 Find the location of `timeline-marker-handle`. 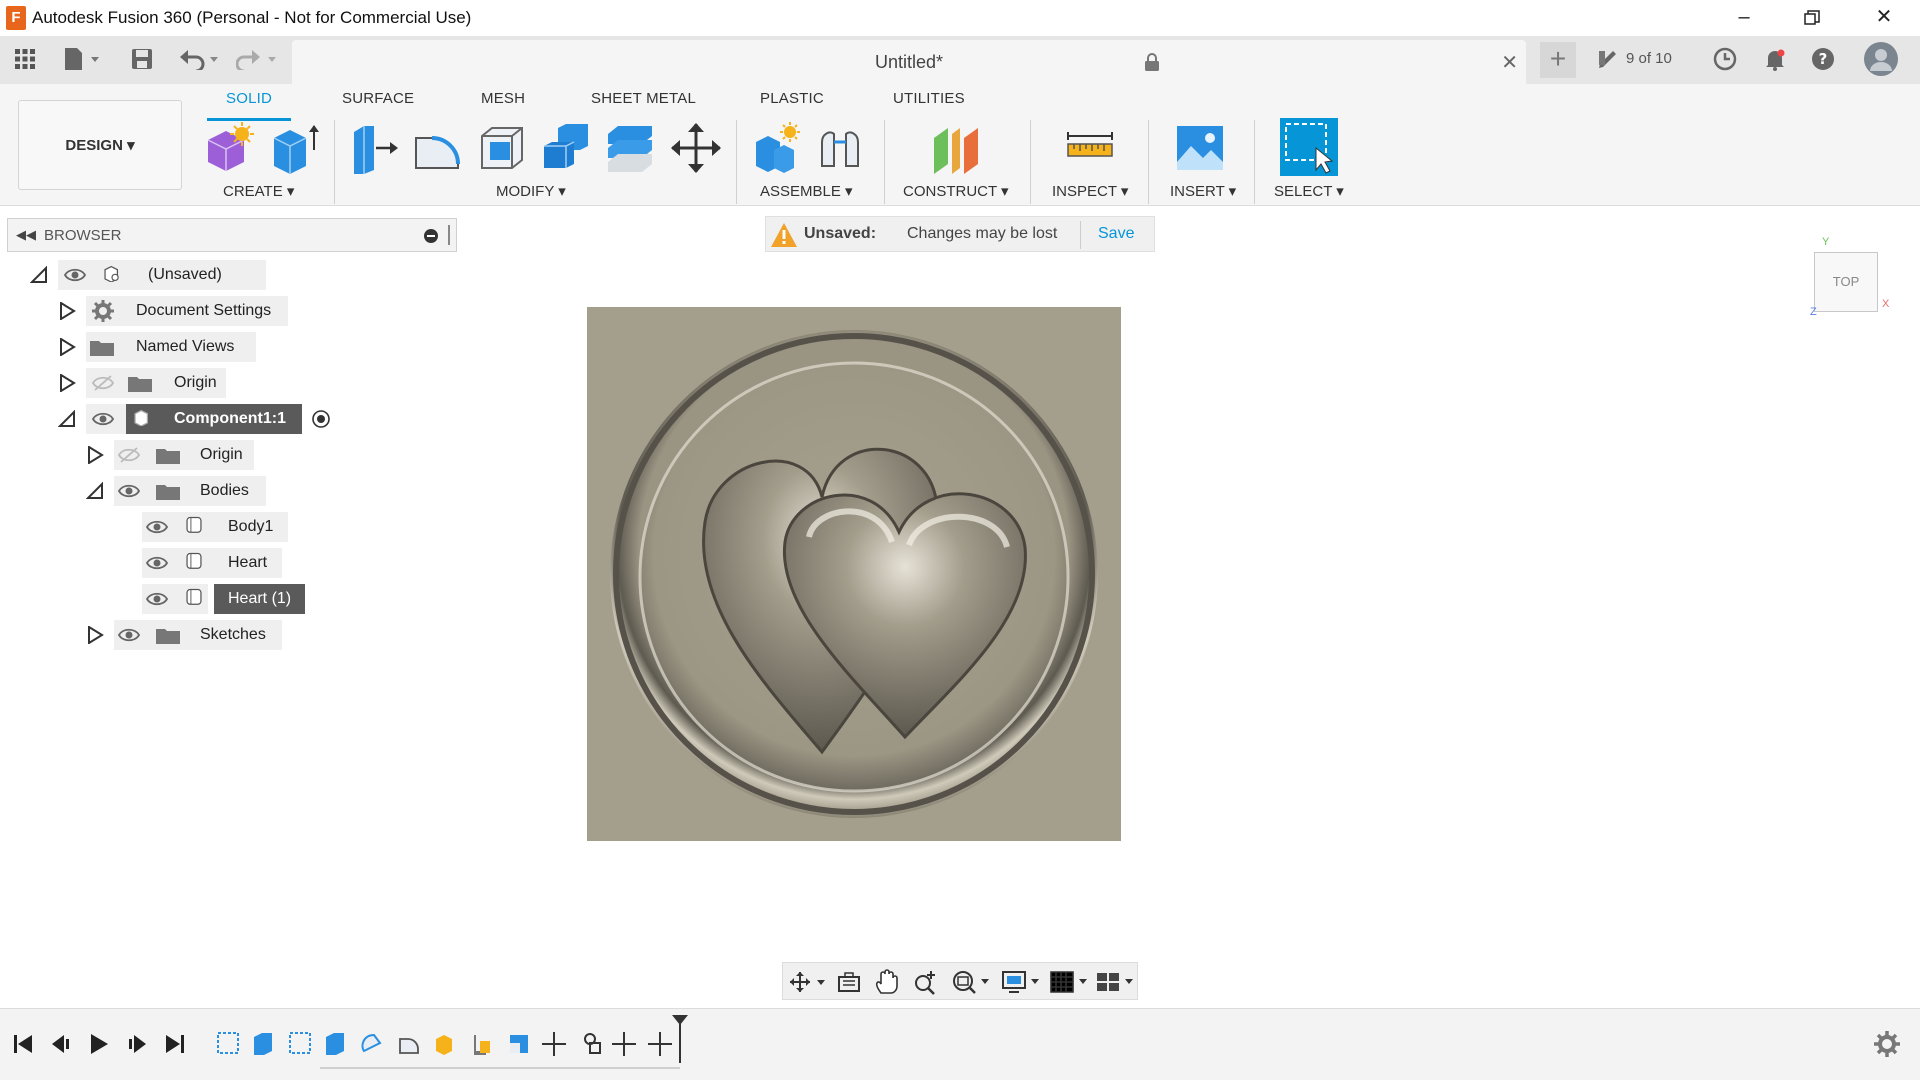

timeline-marker-handle is located at coordinates (680, 1039).